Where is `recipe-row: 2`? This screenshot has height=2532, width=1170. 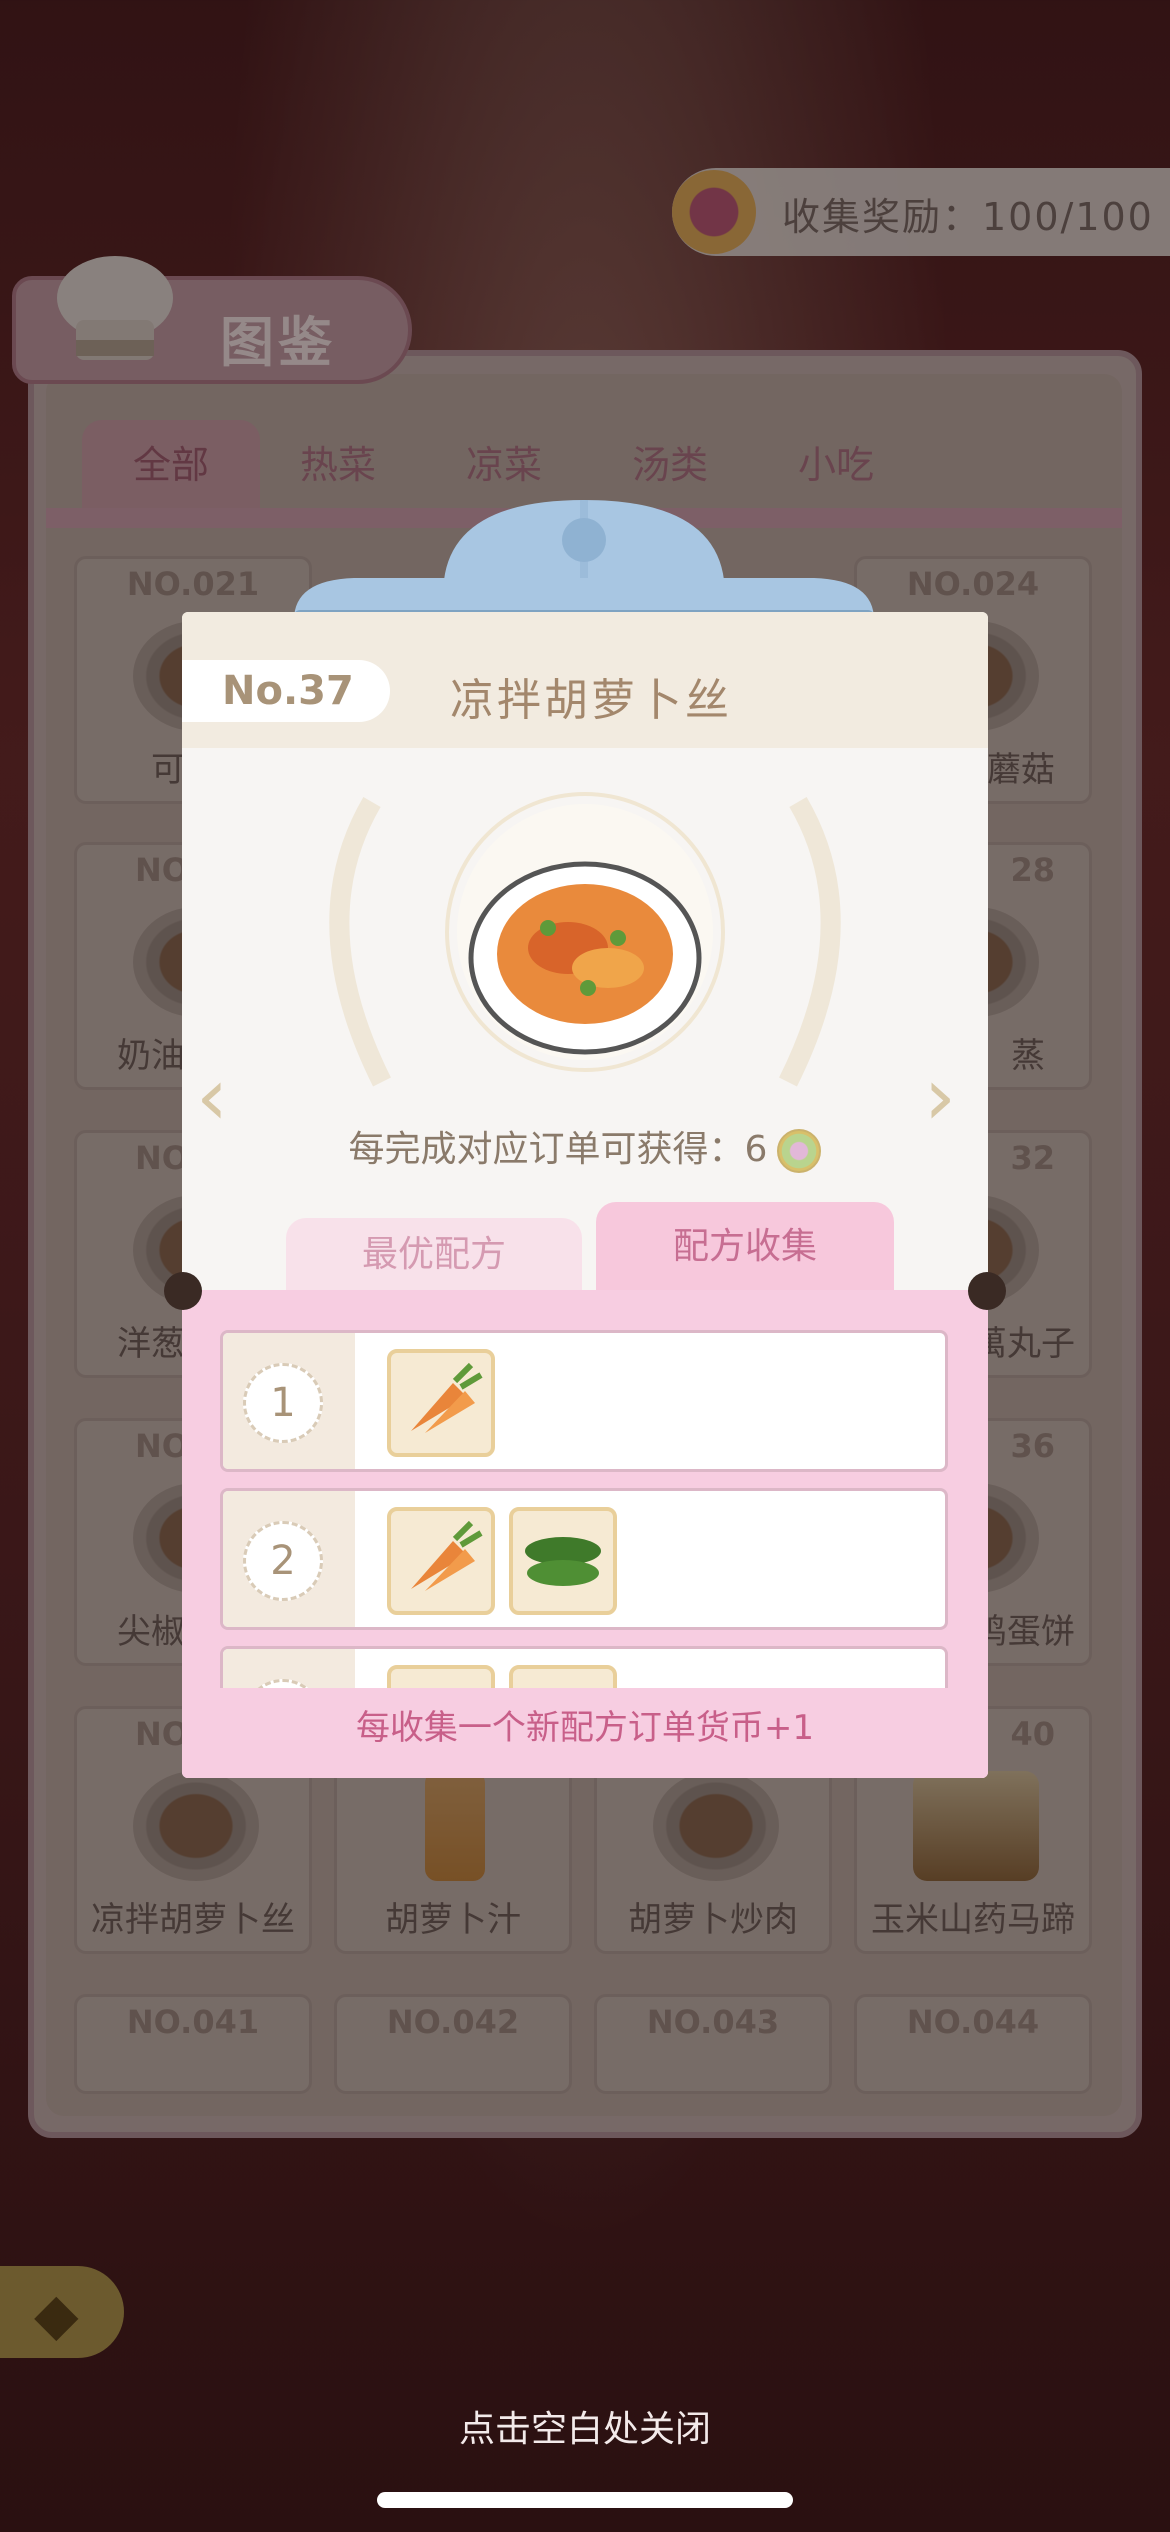
recipe-row: 2 is located at coordinates (584, 1559).